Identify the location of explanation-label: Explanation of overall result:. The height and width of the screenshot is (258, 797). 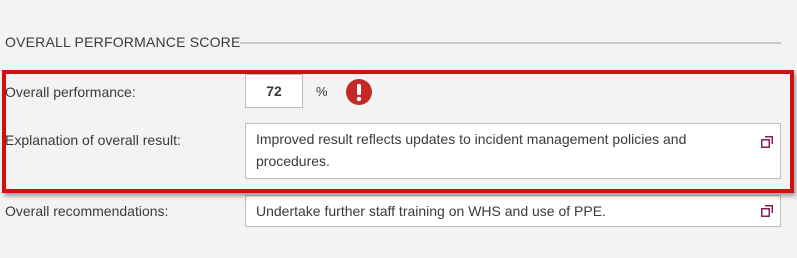
(93, 140).